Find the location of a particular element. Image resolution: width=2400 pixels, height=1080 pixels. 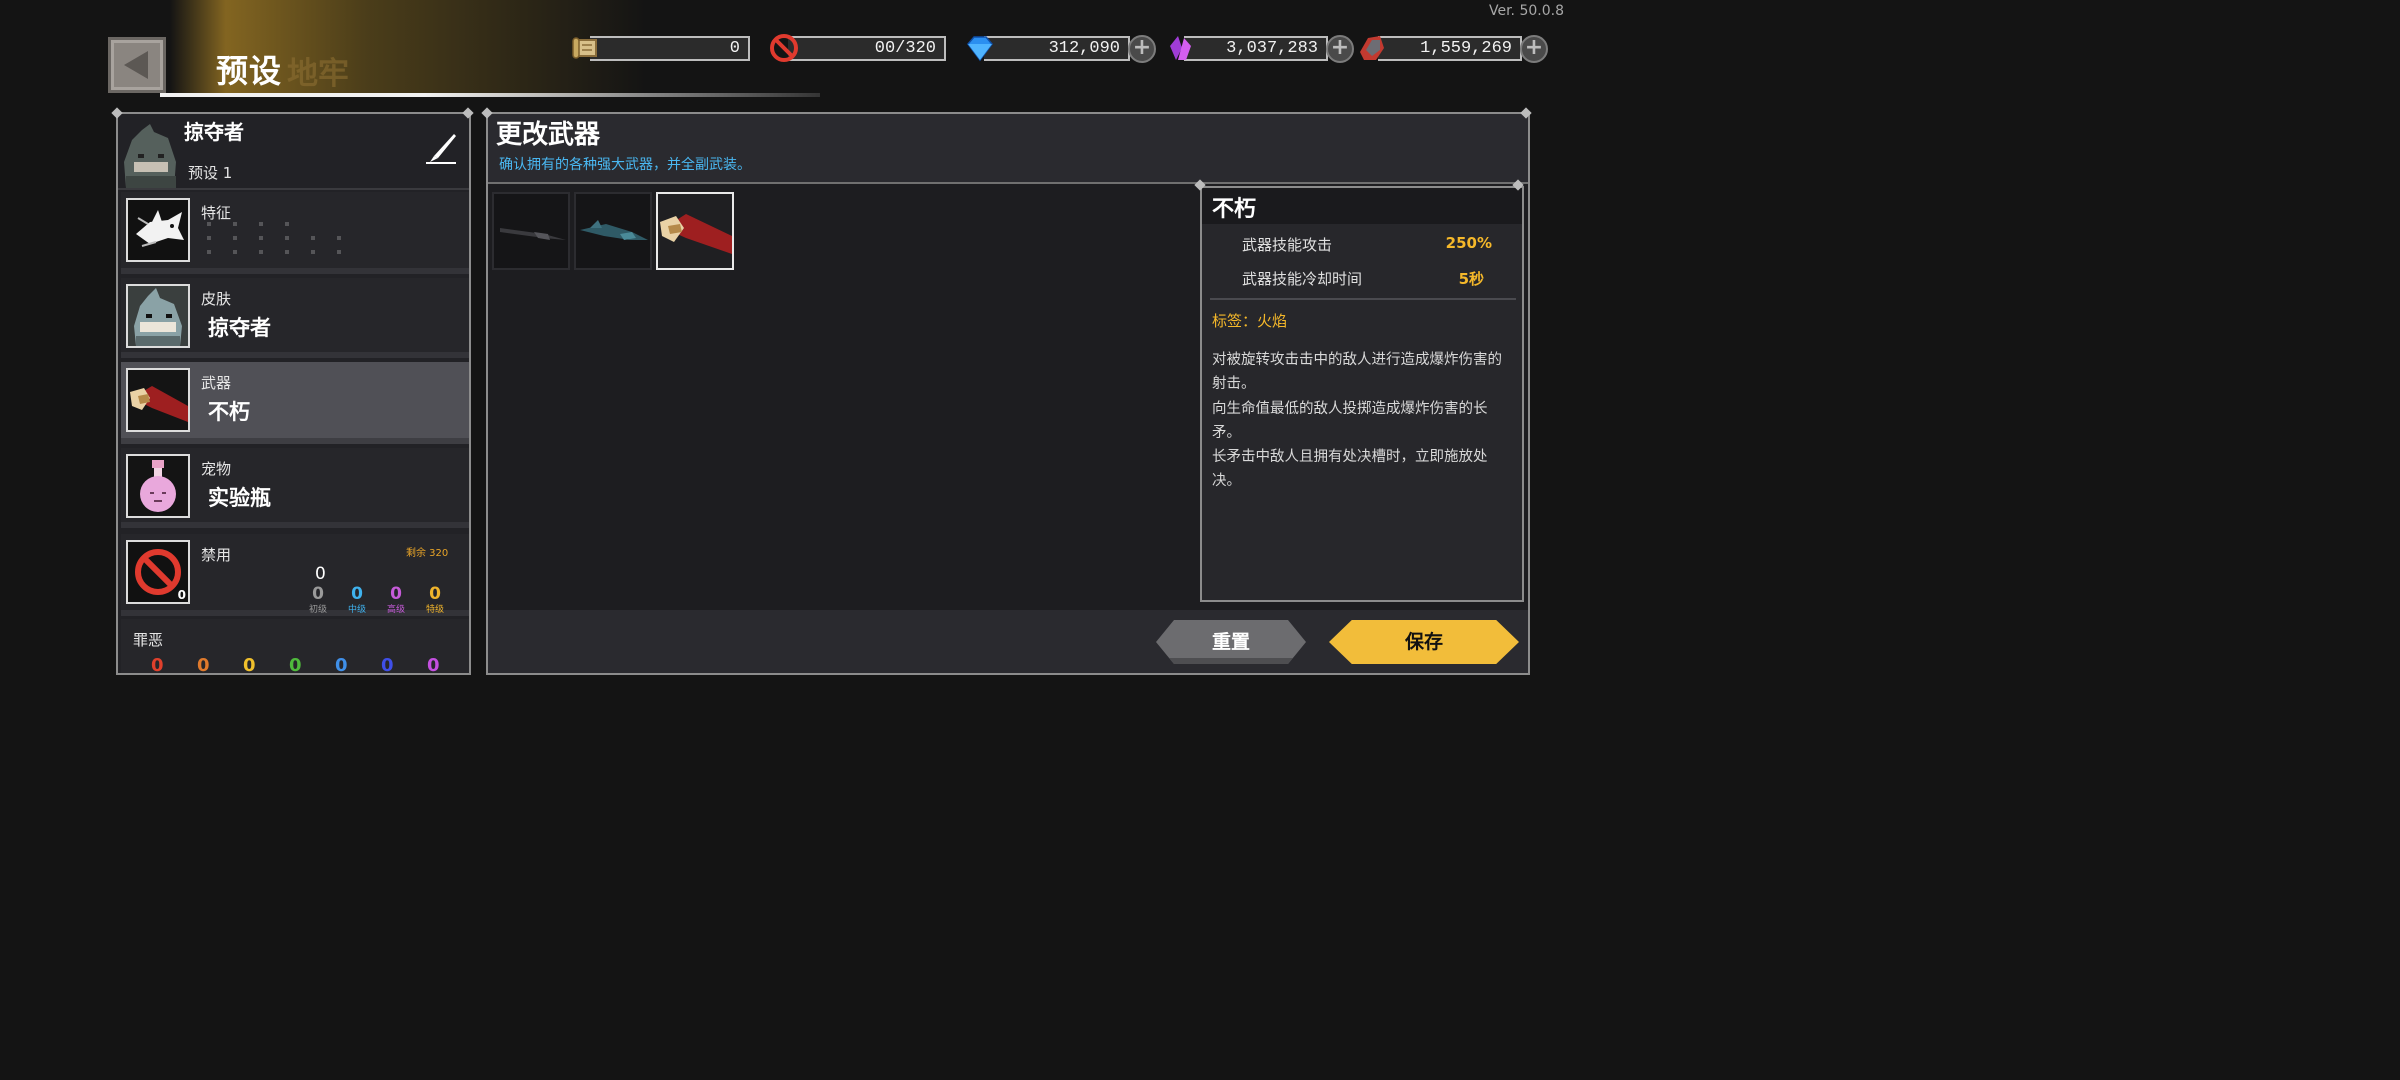

character-avatar is located at coordinates (150, 156).